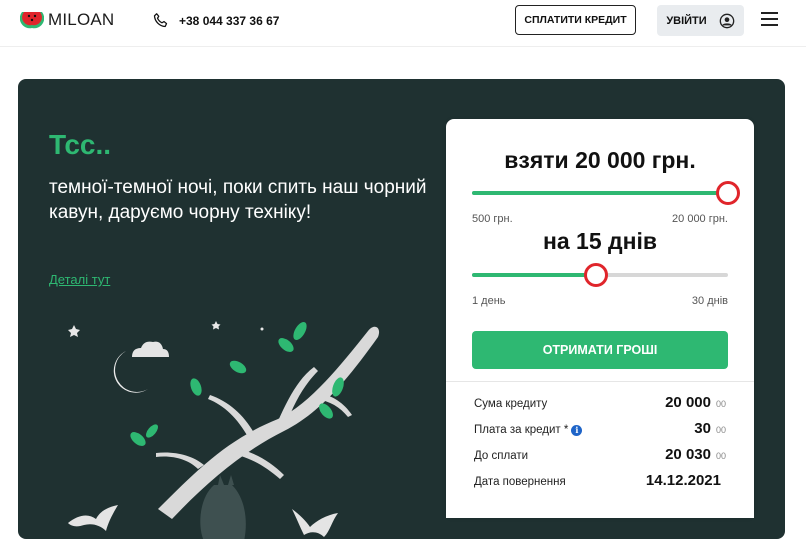  What do you see at coordinates (688, 454) in the screenshot?
I see `summary-value: 20 030` at bounding box center [688, 454].